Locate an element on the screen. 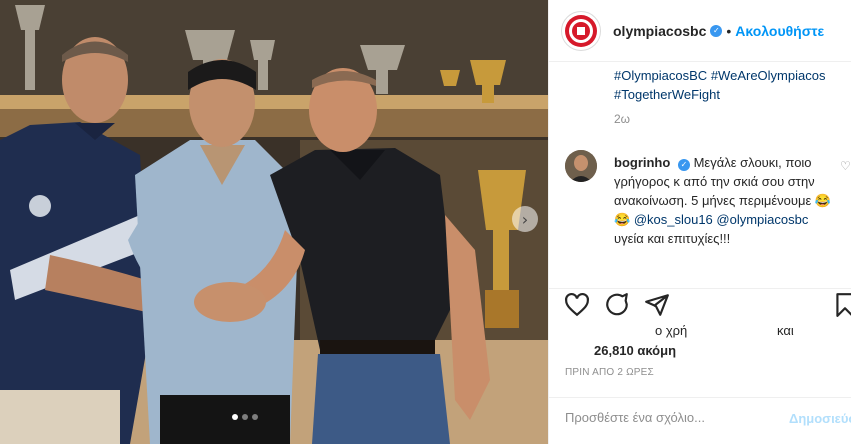  post-comment-button: Δημοσιεύστε is located at coordinates (820, 418).